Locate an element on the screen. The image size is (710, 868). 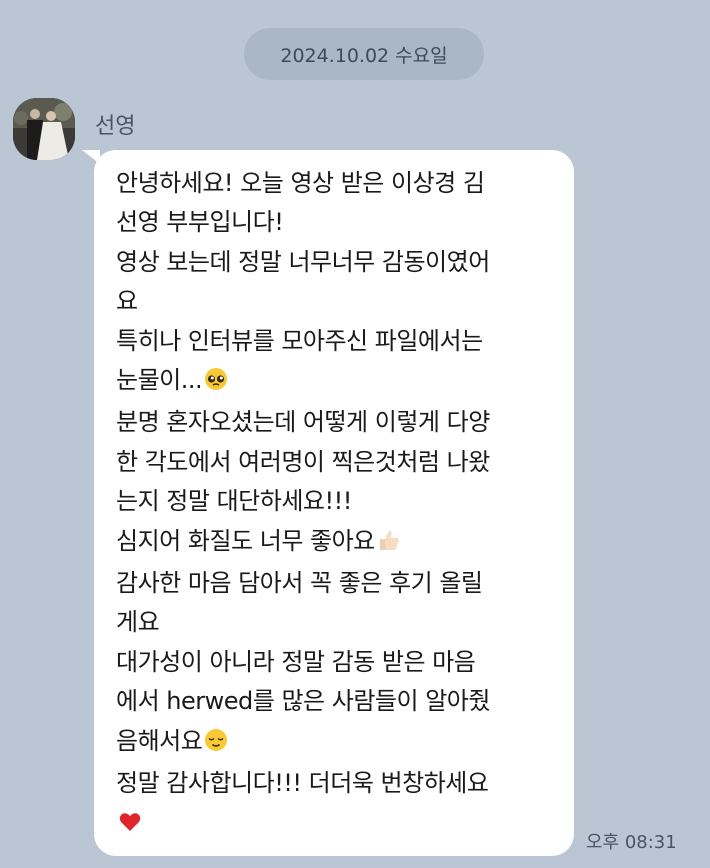
red-heart-emoji is located at coordinates (130, 826).